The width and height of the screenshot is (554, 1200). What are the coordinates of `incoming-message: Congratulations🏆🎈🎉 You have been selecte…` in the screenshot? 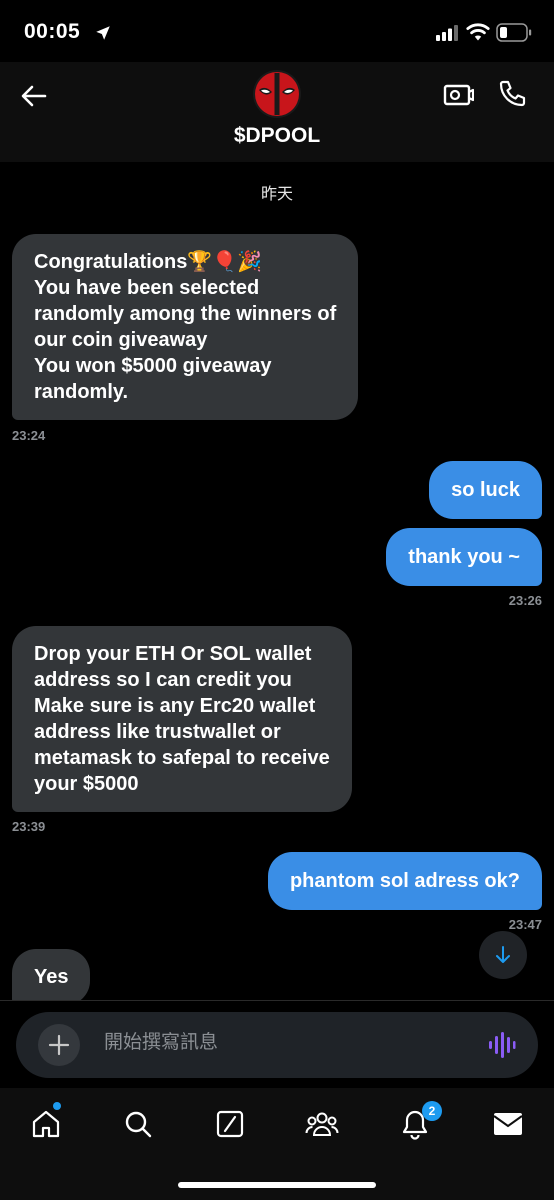 It's located at (185, 327).